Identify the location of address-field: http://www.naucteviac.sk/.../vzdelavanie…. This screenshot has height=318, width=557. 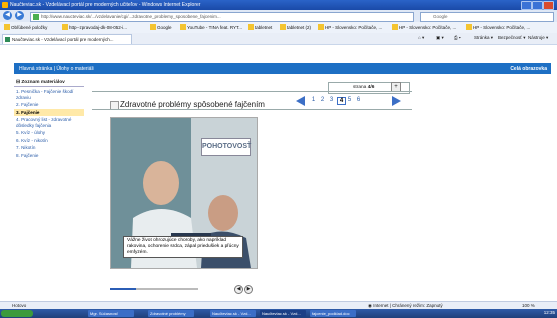
(222, 17).